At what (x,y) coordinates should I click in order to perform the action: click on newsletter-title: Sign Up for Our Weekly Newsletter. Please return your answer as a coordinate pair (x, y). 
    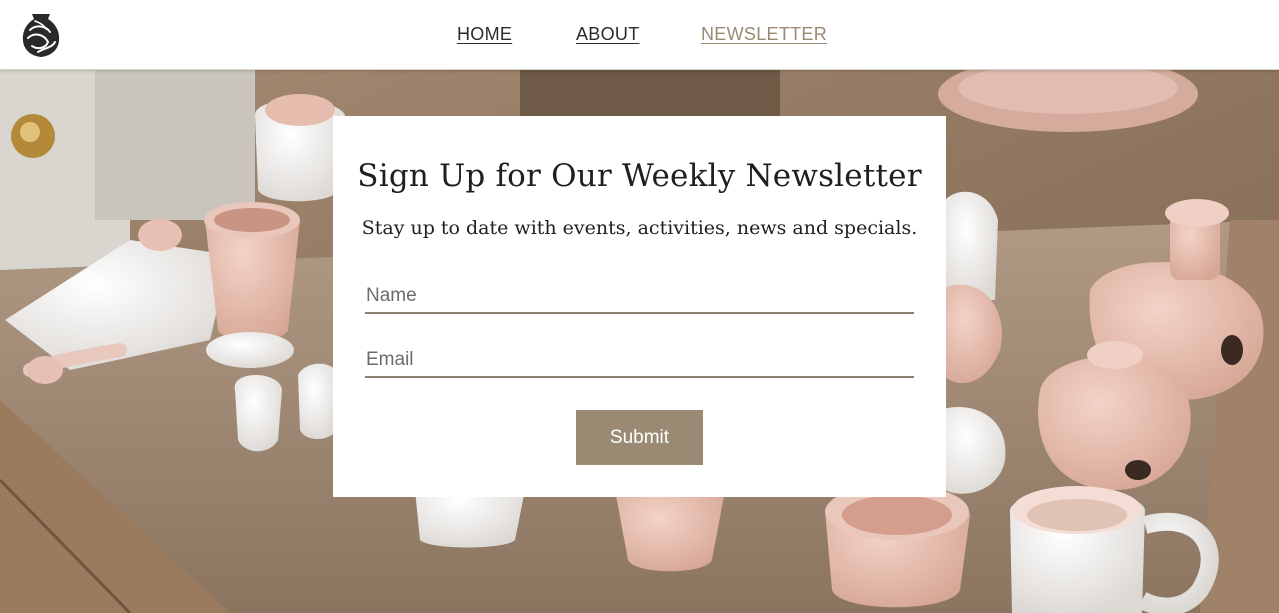
    Looking at the image, I should click on (639, 176).